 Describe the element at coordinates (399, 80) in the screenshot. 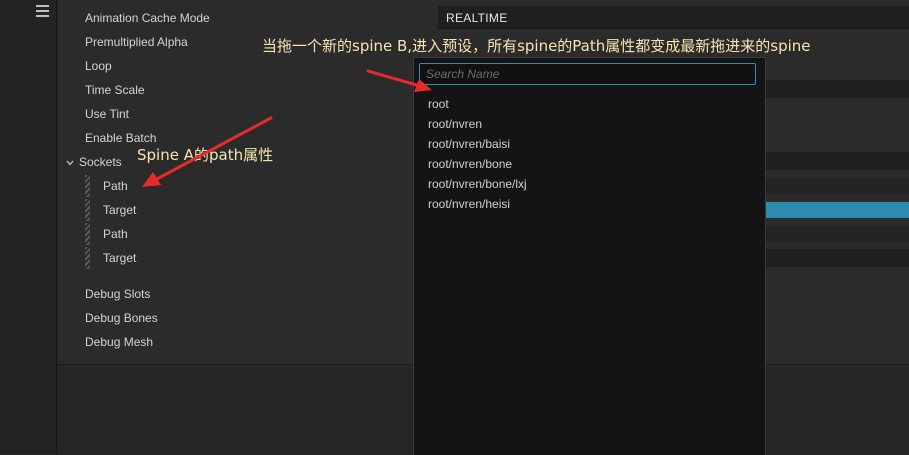

I see `arrow-to-search-icon` at that location.